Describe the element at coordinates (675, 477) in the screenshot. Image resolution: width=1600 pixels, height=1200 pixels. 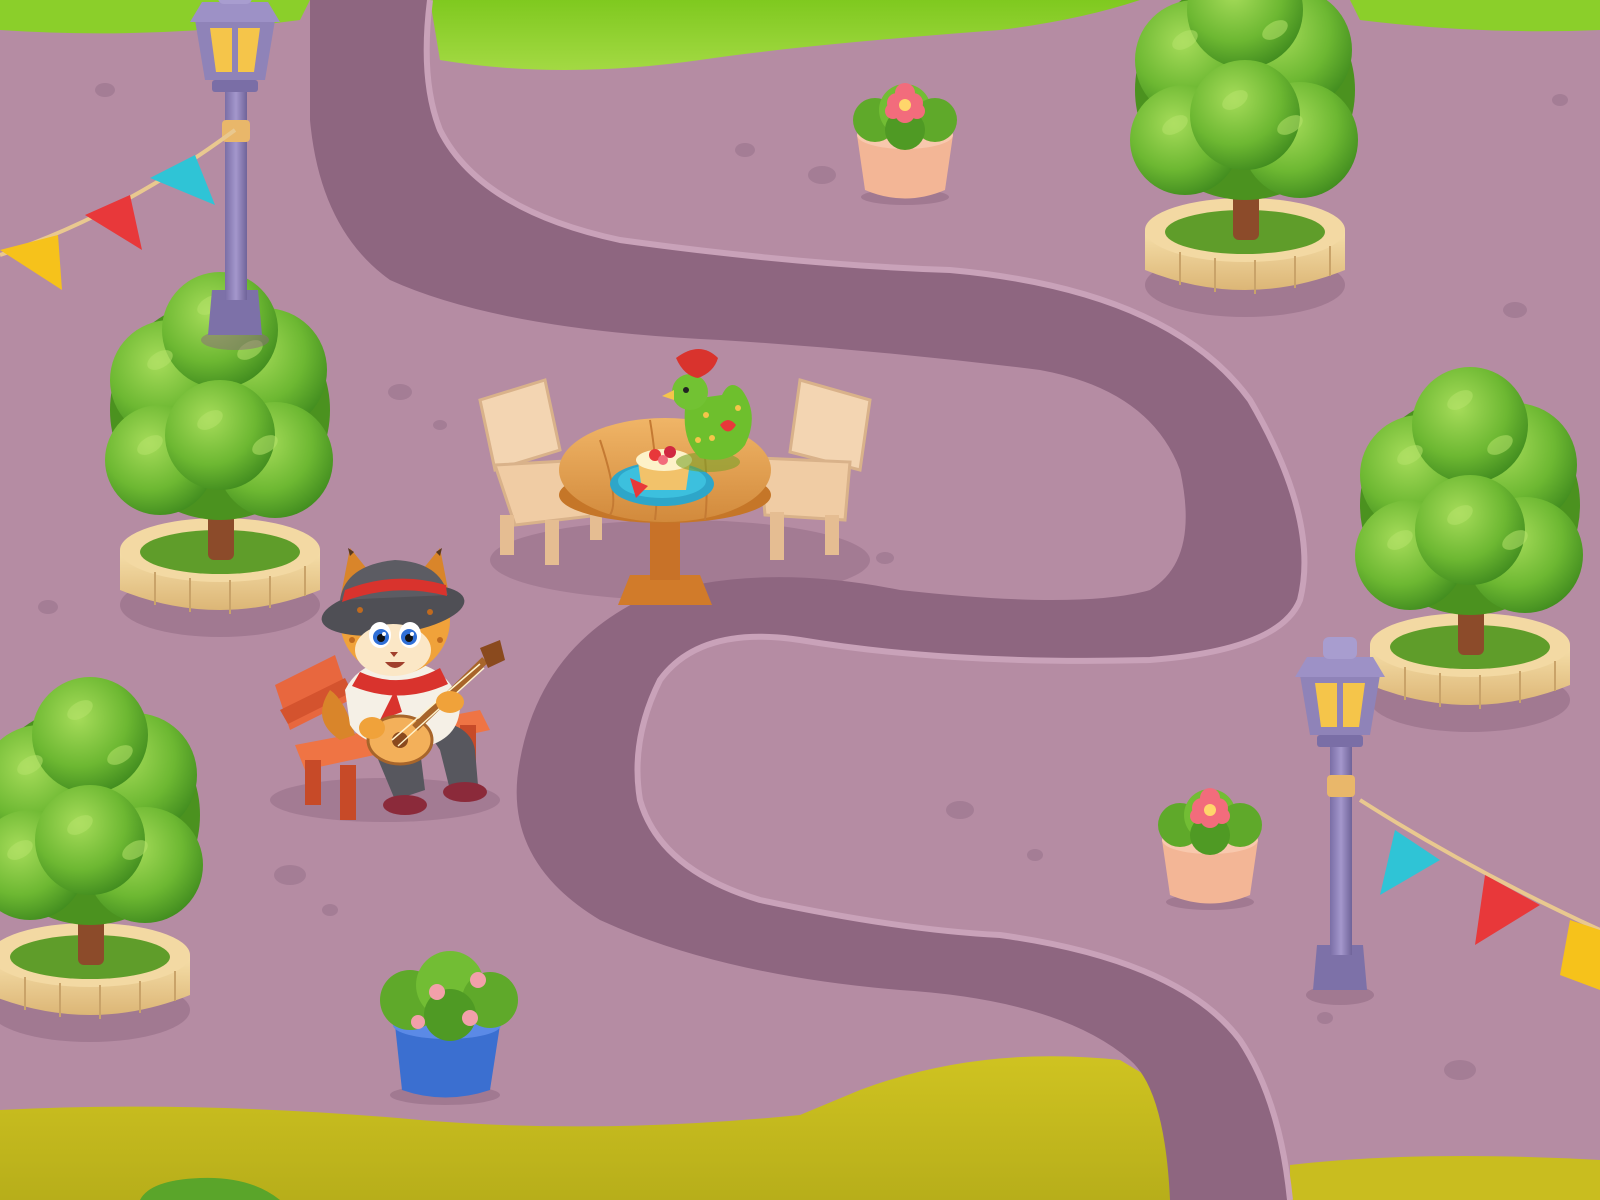
I see `cafe-table-set` at that location.